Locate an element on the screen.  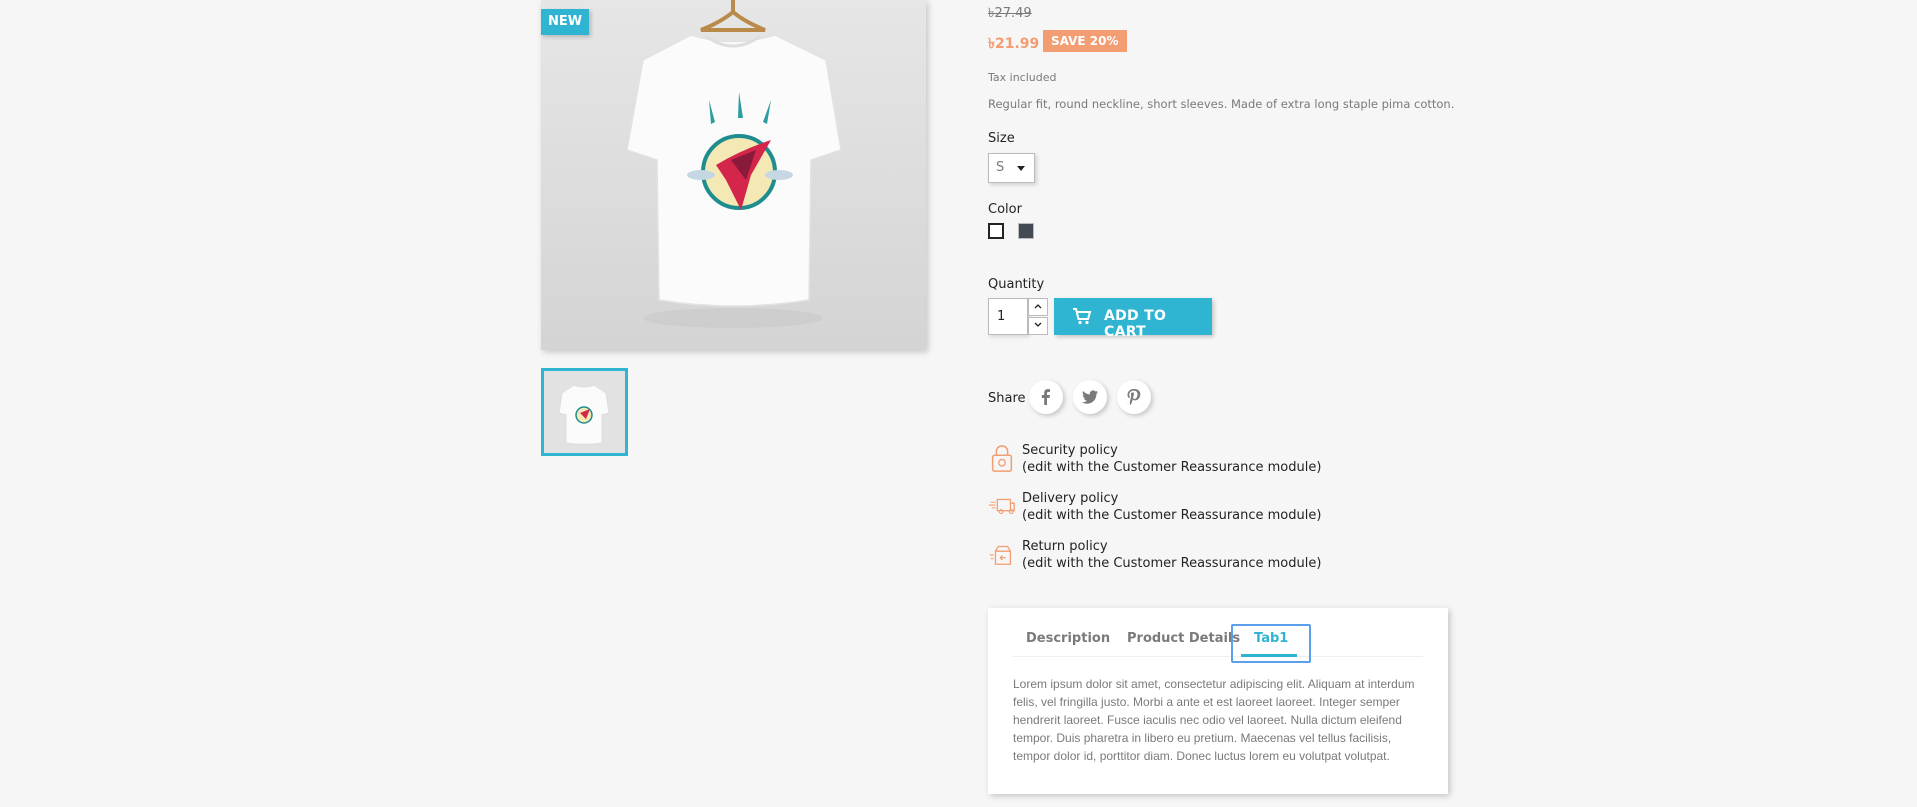
quantity-label: Quantity is located at coordinates (1016, 284).